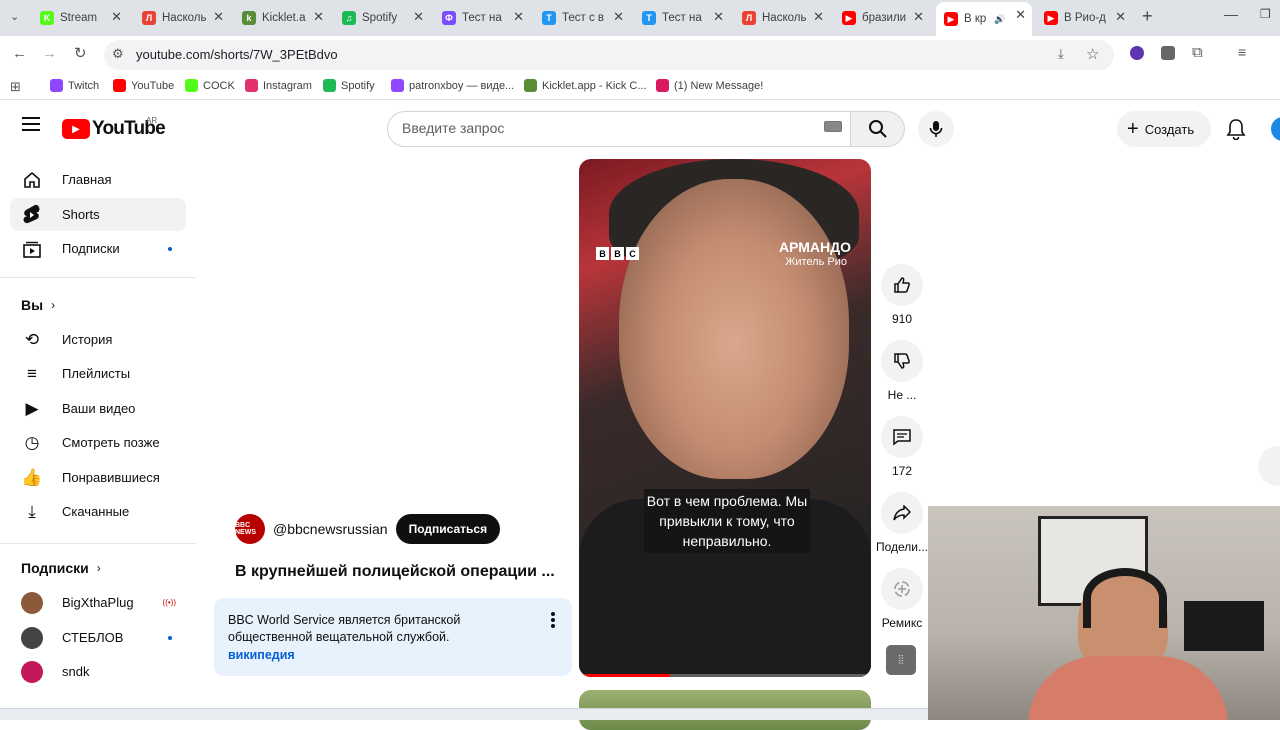  Describe the element at coordinates (14, 16) in the screenshot. I see `tab-search-icon: ⌄` at that location.